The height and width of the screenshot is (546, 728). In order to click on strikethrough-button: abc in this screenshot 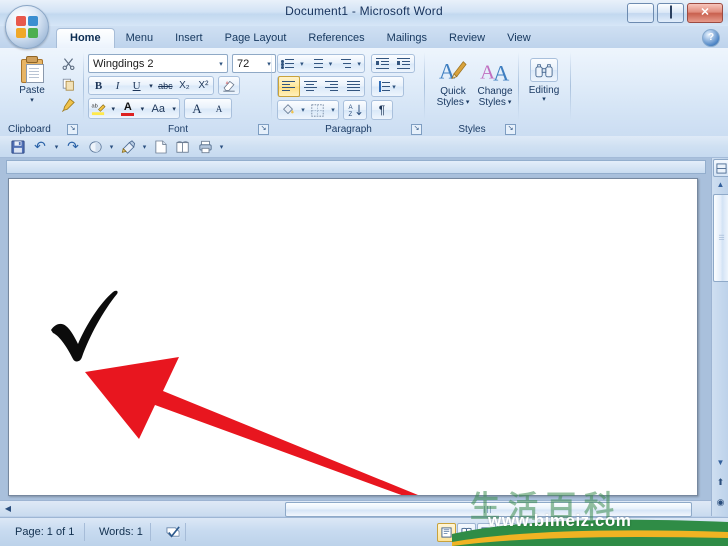, I will do `click(165, 85)`.